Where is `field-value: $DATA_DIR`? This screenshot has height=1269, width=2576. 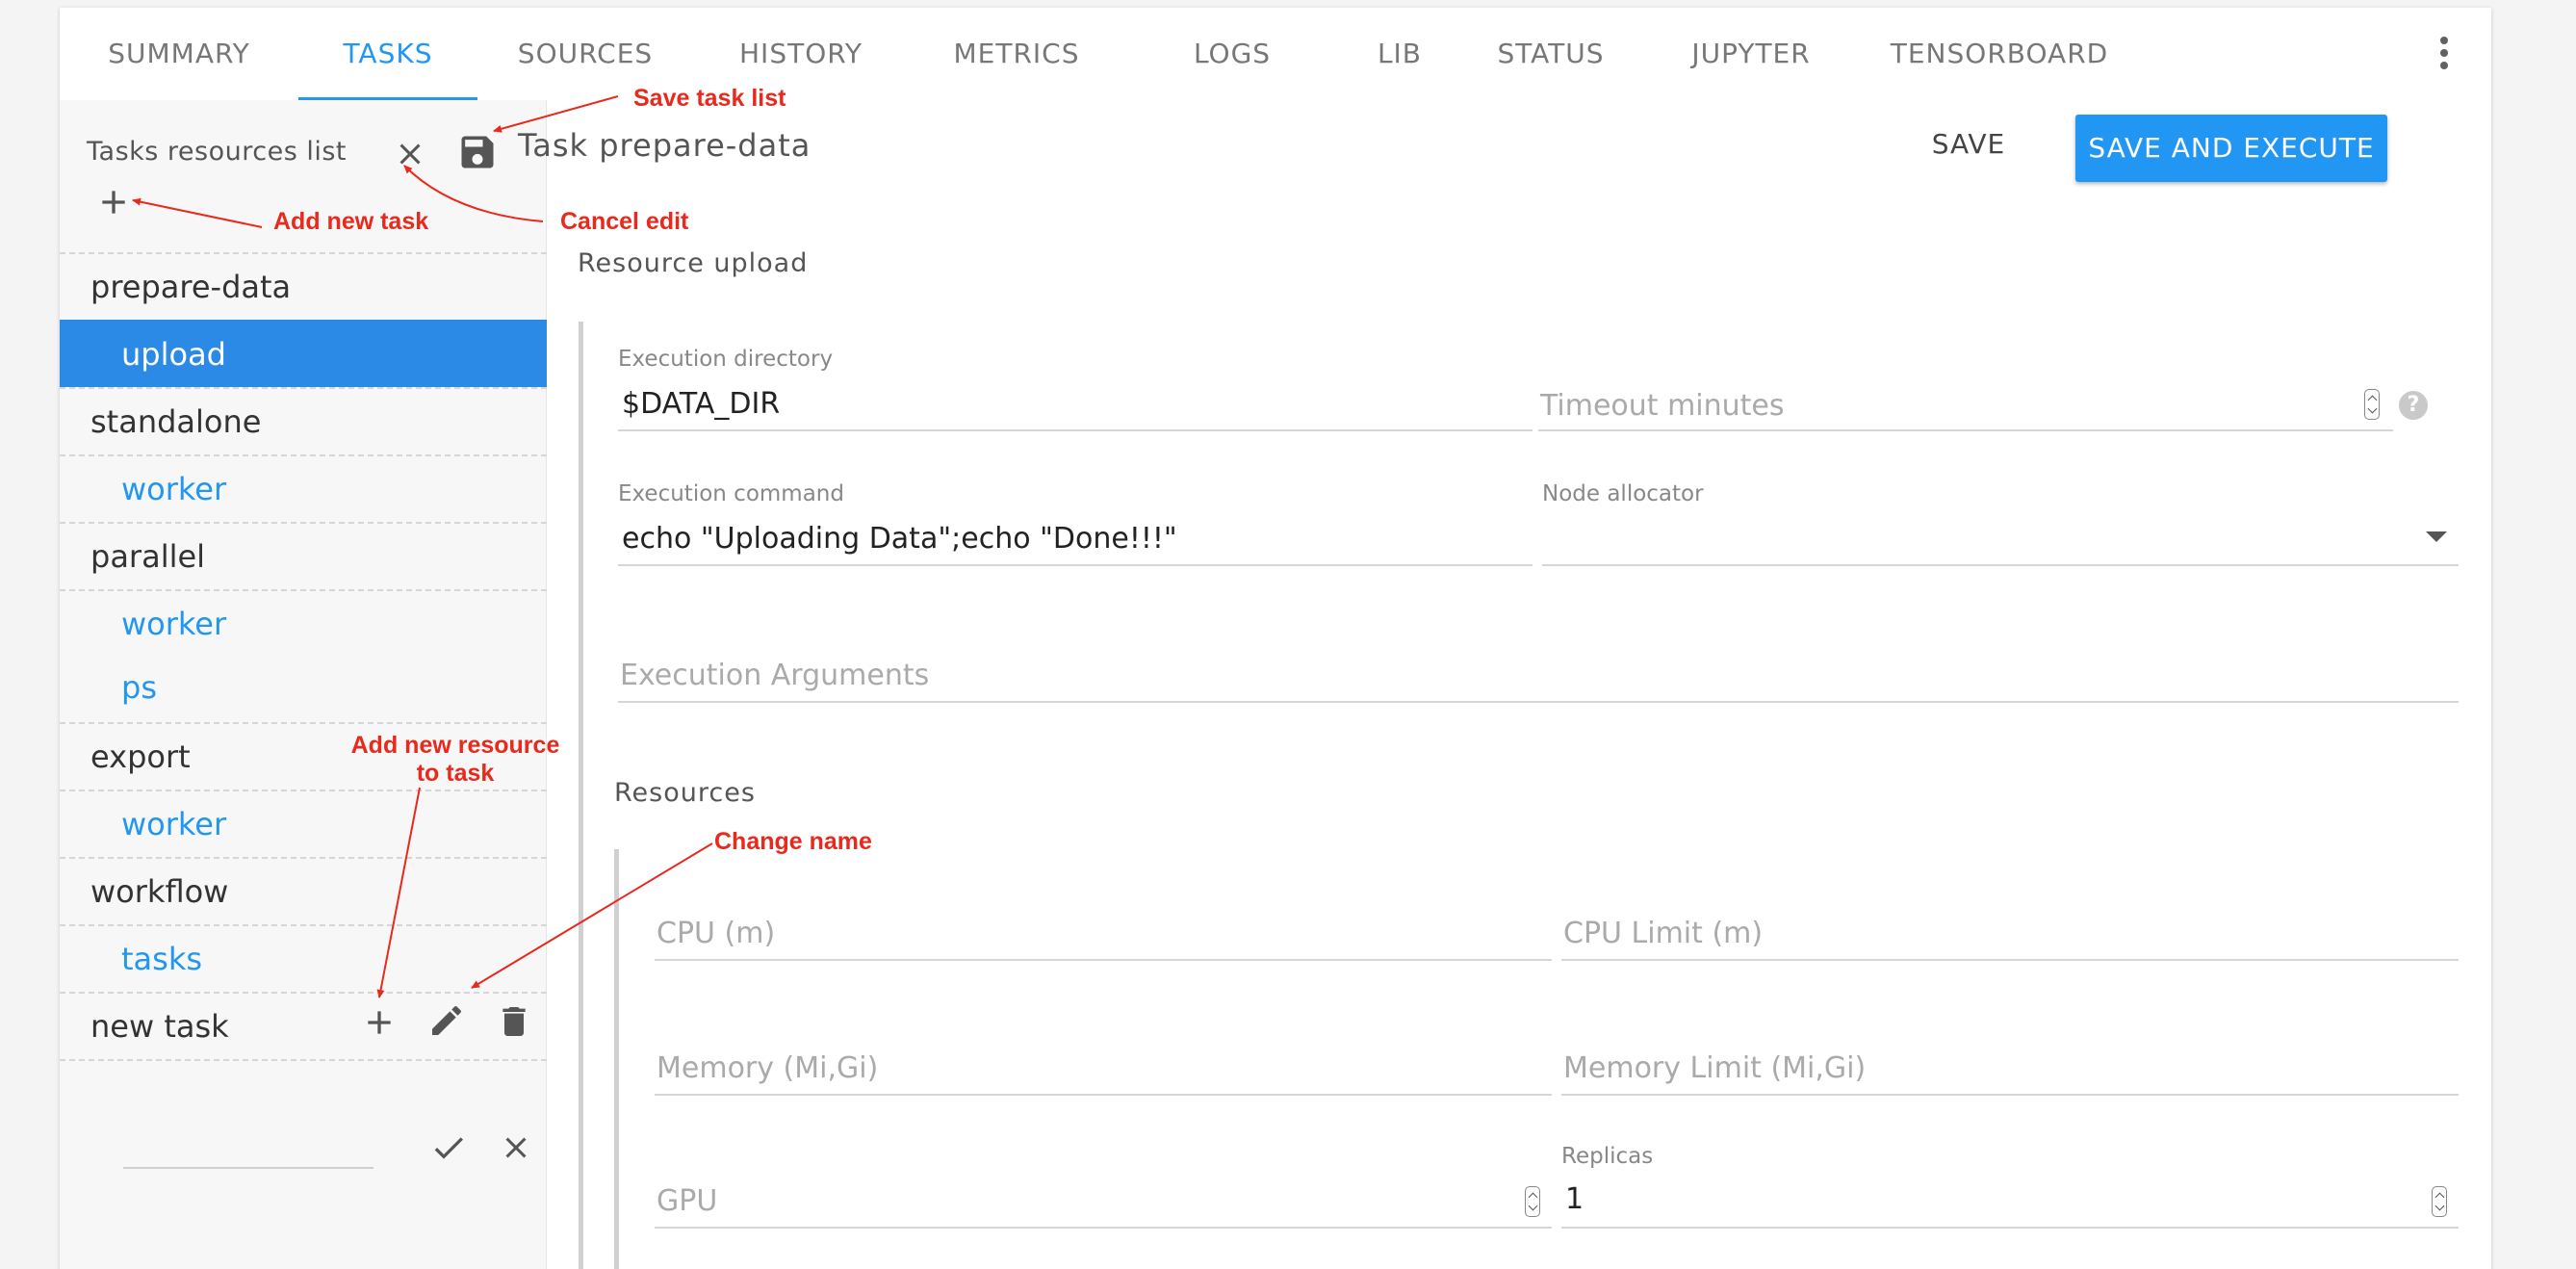
field-value: $DATA_DIR is located at coordinates (702, 404).